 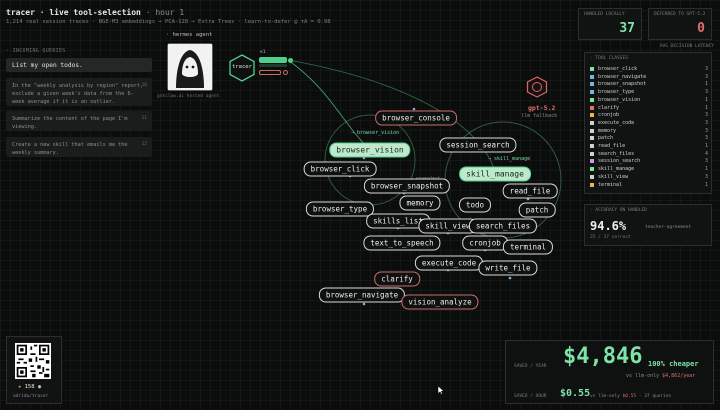 I want to click on tool-node-browser-console: browser_console, so click(x=416, y=118).